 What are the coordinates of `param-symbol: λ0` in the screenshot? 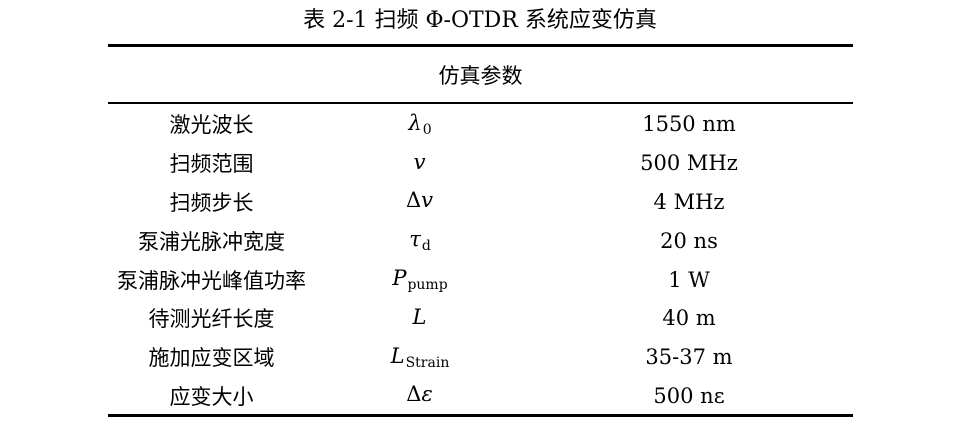 It's located at (420, 124).